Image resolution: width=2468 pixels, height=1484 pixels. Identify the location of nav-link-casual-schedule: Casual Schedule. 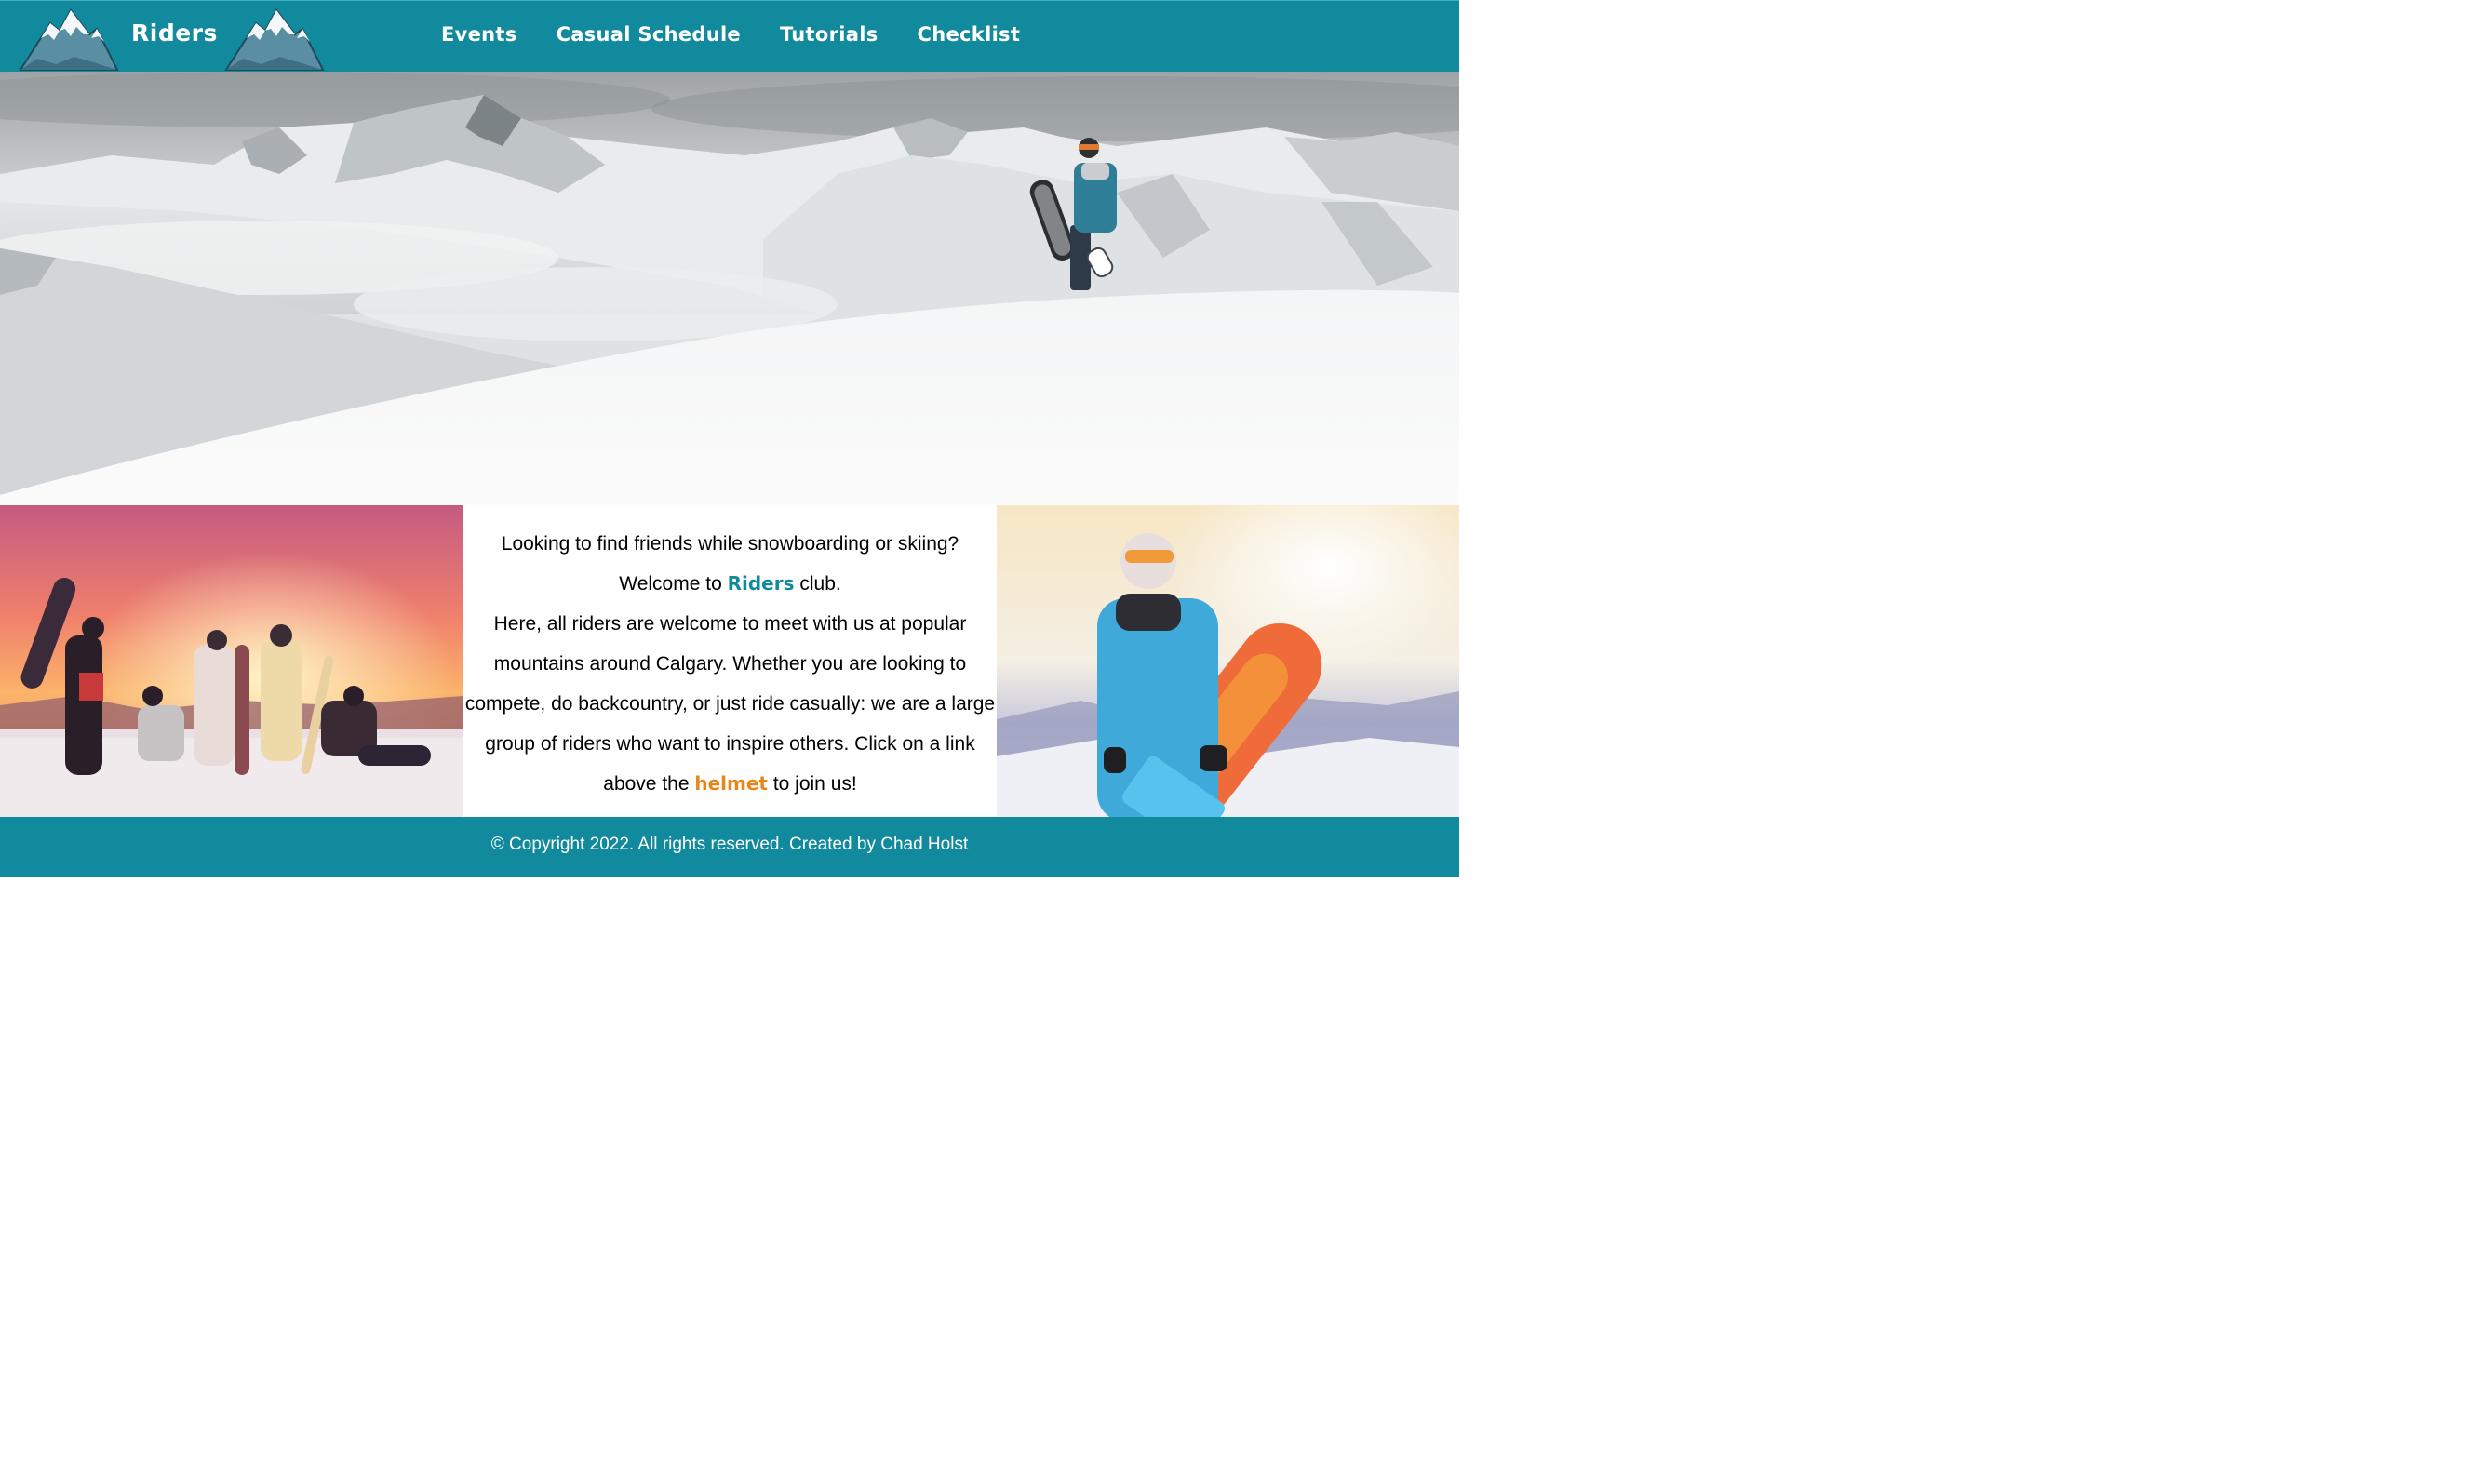
(649, 34).